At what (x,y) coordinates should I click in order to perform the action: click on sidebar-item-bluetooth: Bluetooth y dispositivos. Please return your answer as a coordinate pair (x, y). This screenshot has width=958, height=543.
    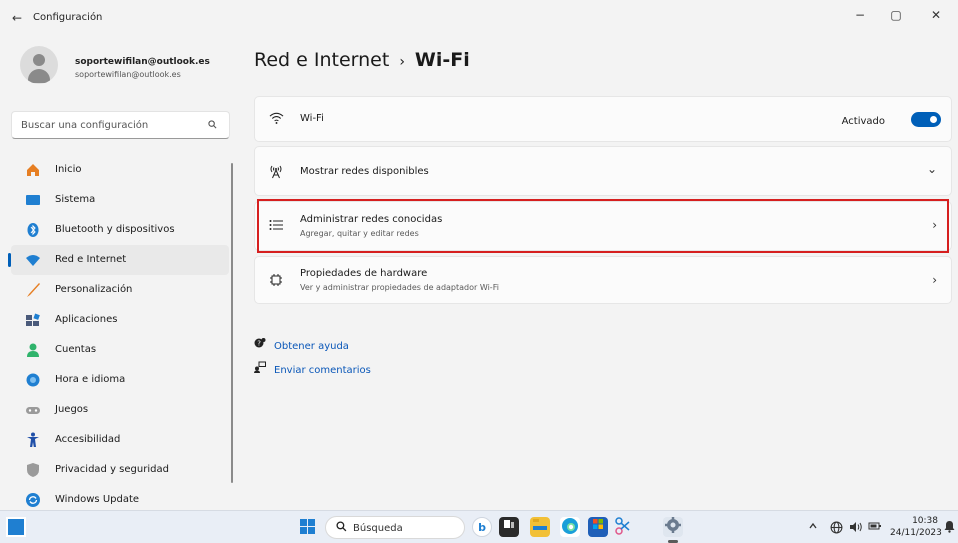
    Looking at the image, I should click on (120, 230).